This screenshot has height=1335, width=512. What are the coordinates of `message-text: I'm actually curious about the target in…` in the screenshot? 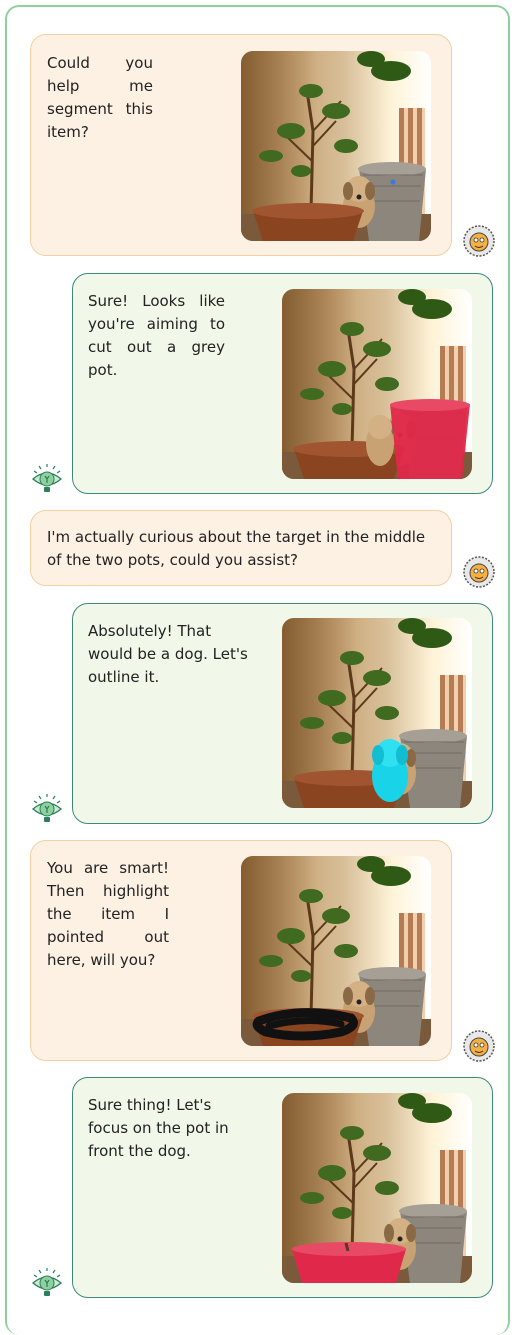 It's located at (236, 548).